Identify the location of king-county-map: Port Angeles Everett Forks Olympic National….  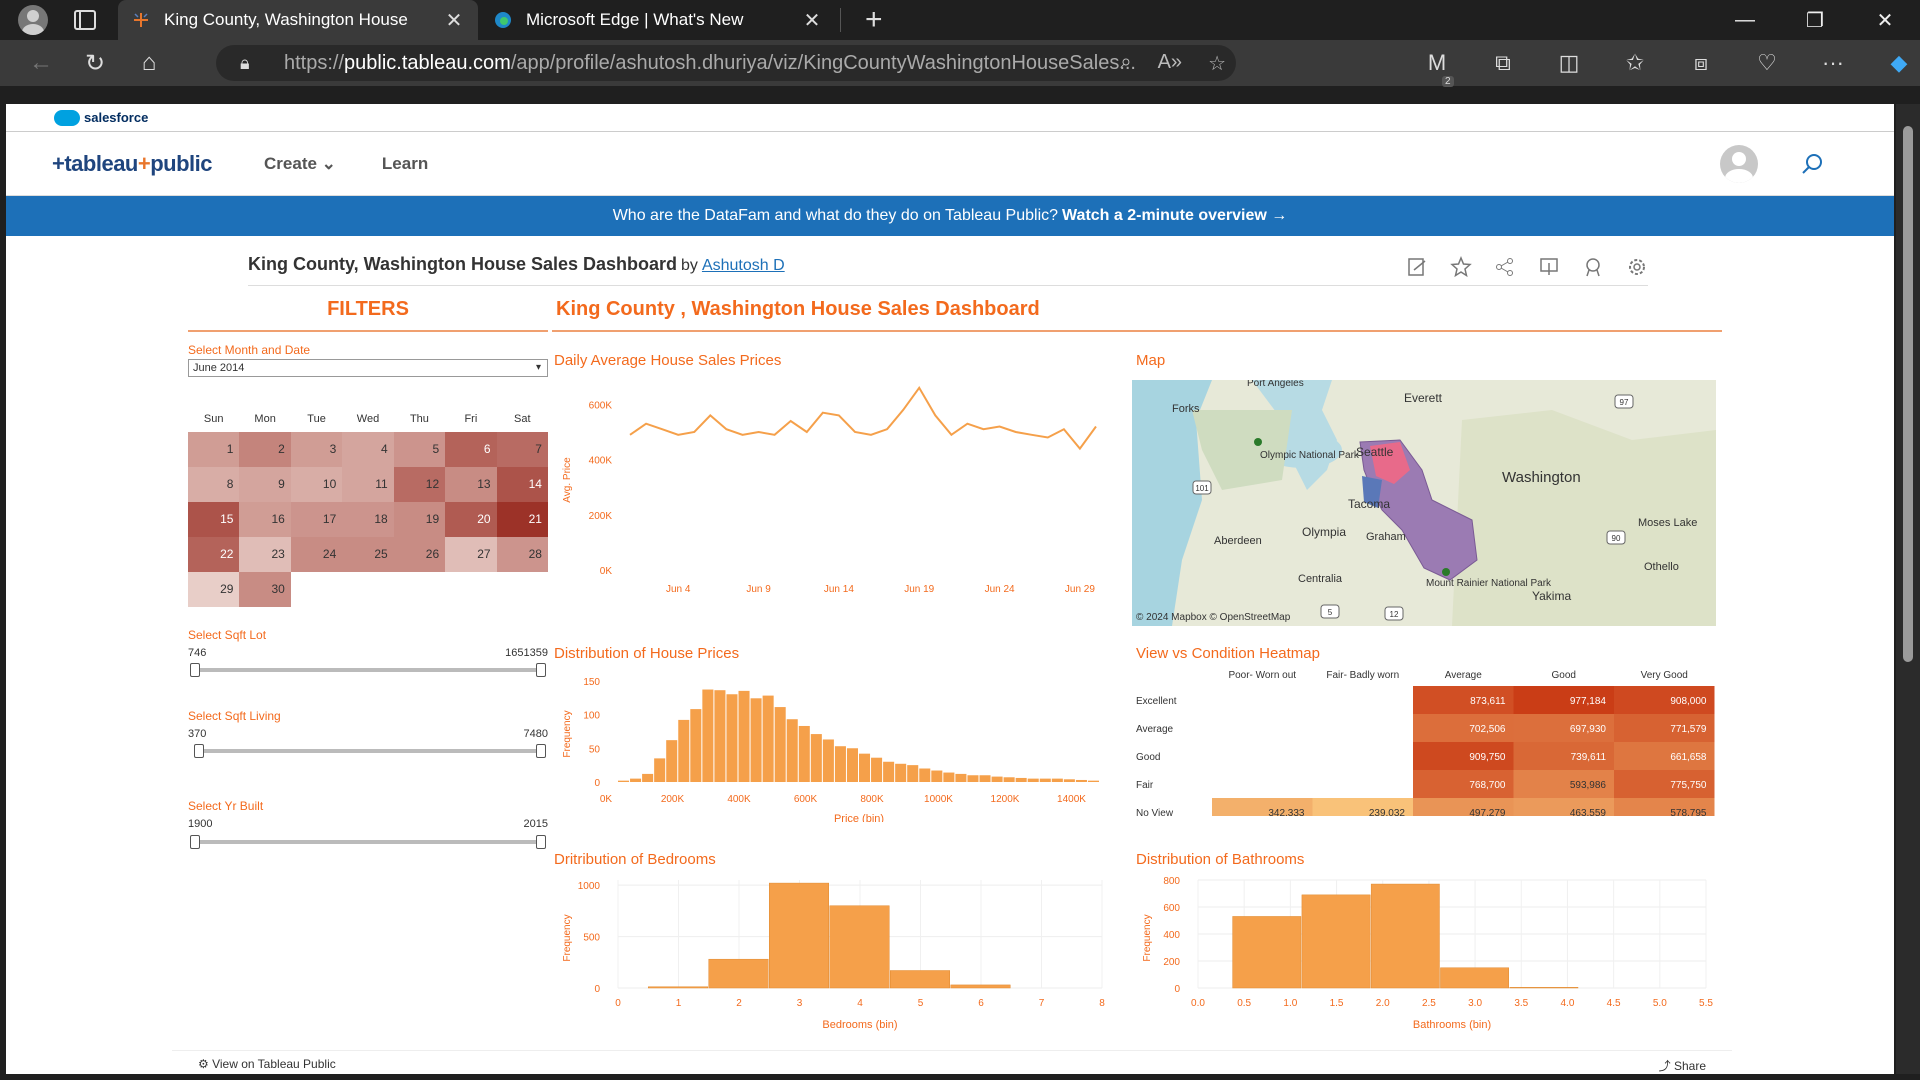
(1424, 503).